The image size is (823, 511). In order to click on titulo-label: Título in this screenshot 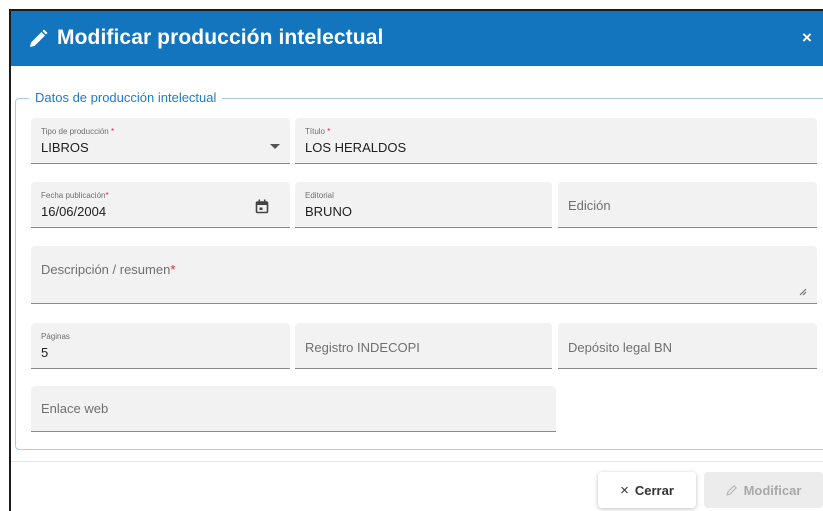, I will do `click(315, 131)`.